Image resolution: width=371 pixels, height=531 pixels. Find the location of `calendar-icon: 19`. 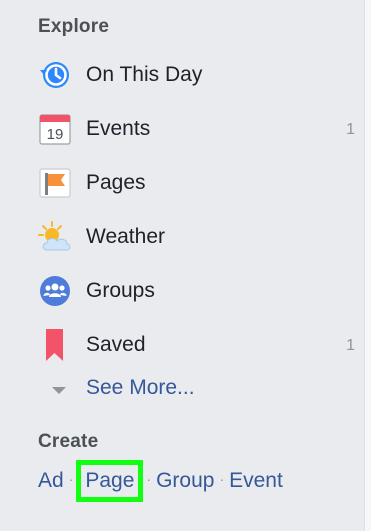

calendar-icon: 19 is located at coordinates (55, 129).